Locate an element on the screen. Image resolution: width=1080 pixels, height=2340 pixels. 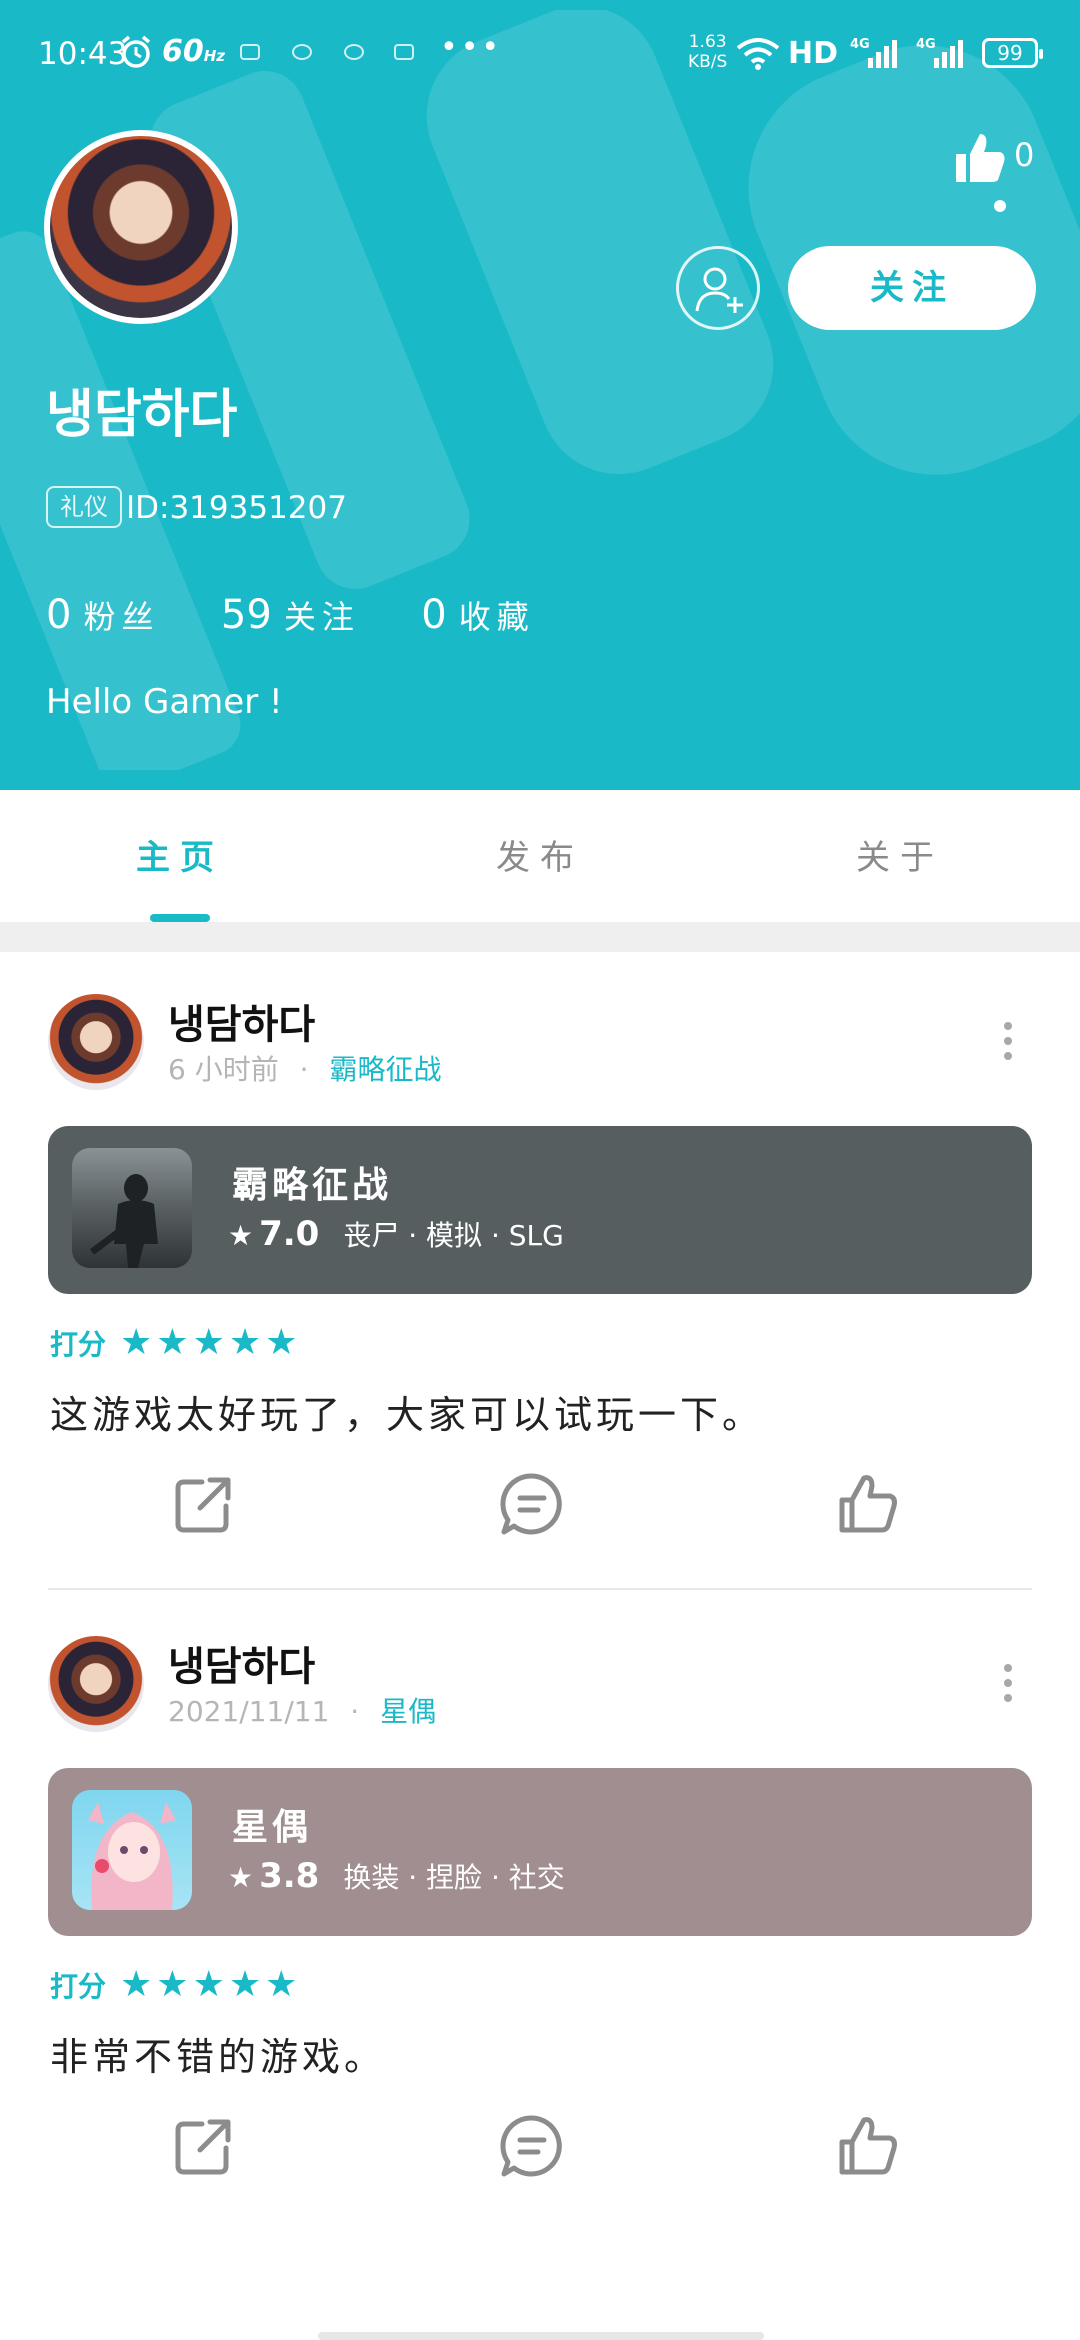
post-divider is located at coordinates (540, 1589).